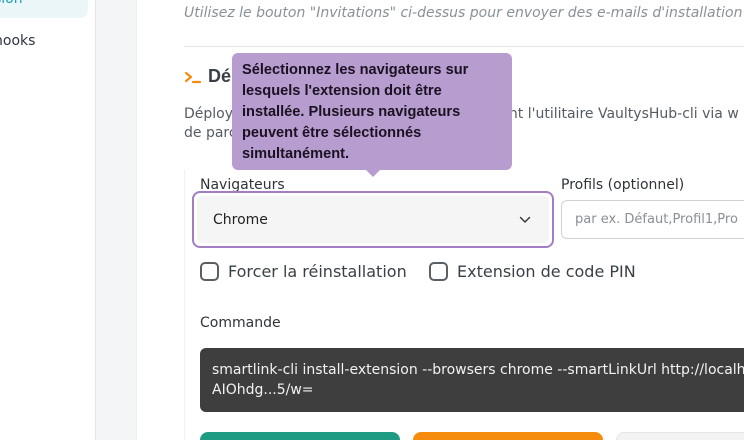  What do you see at coordinates (525, 219) in the screenshot?
I see `chevron-down-icon` at bounding box center [525, 219].